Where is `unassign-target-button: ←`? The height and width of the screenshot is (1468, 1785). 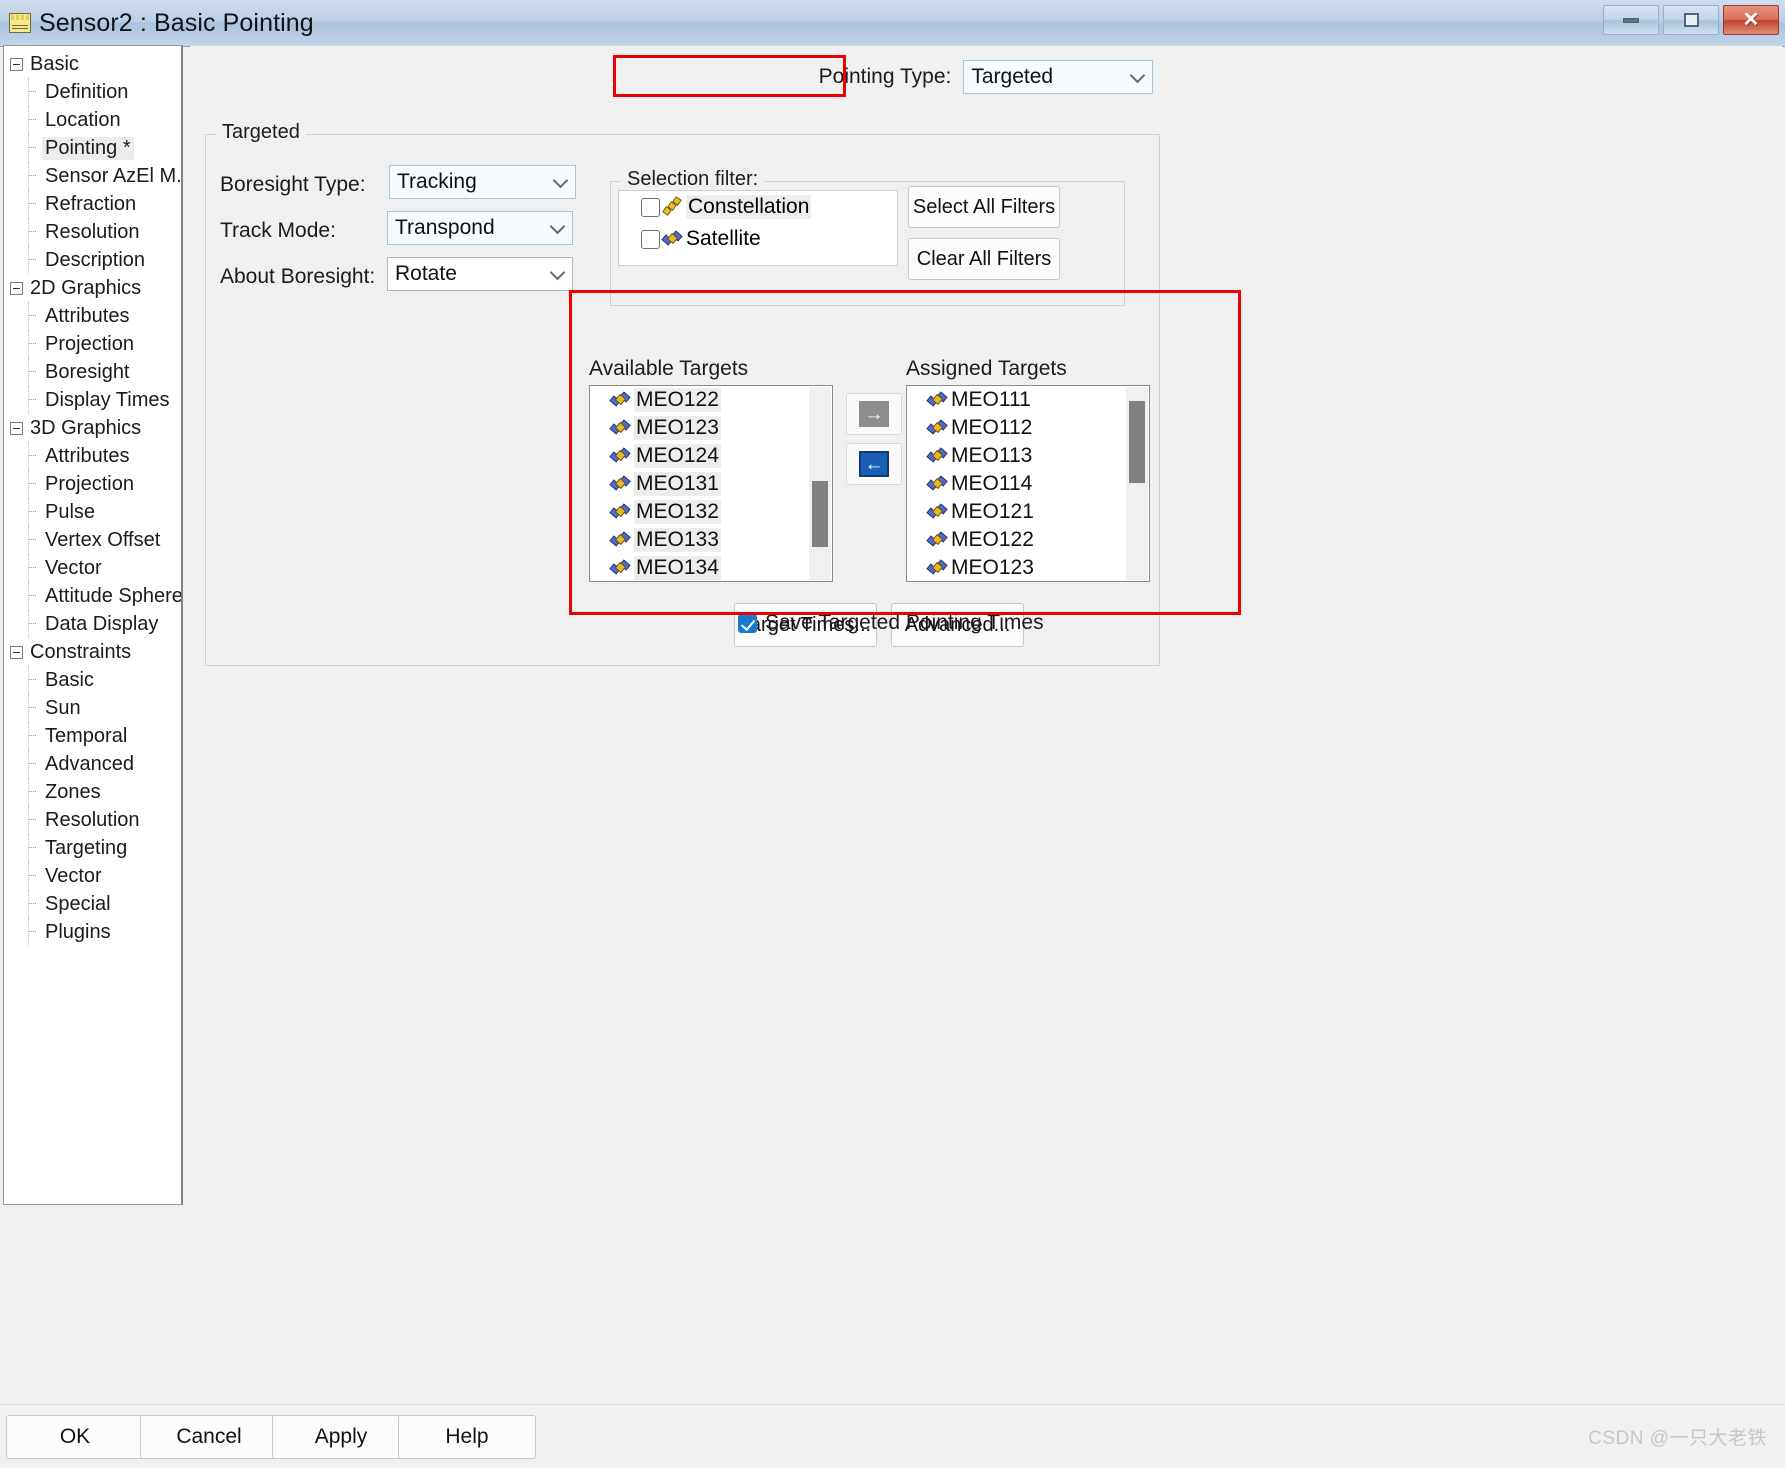
unassign-target-button: ← is located at coordinates (874, 464).